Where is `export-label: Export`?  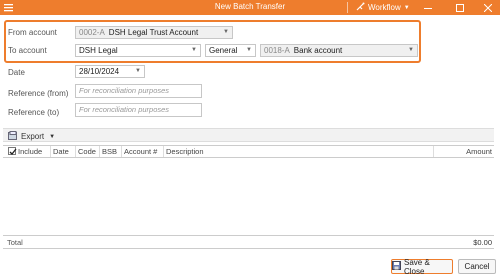 export-label: Export is located at coordinates (33, 136).